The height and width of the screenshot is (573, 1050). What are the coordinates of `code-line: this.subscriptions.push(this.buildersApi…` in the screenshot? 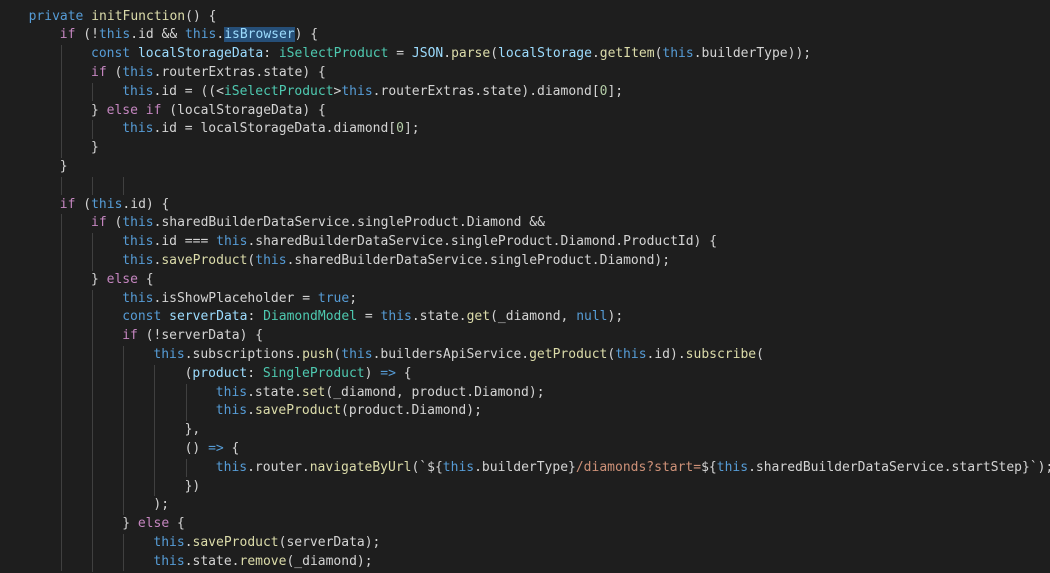 It's located at (458, 355).